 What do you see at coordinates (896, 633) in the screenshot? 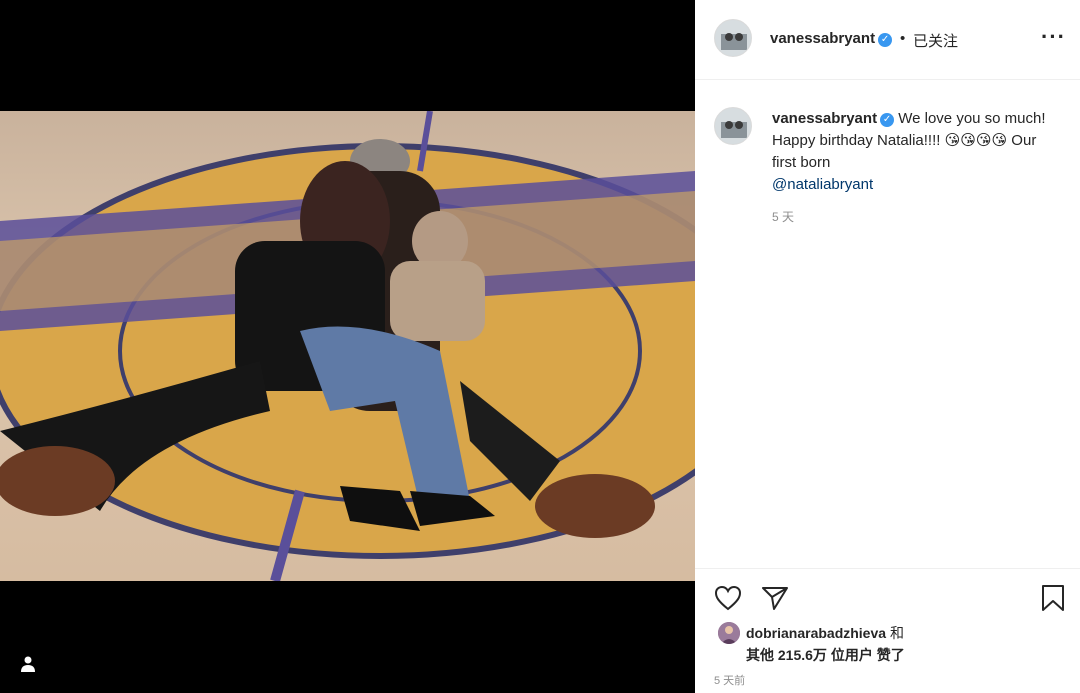
I see `likes-and-text: 和` at bounding box center [896, 633].